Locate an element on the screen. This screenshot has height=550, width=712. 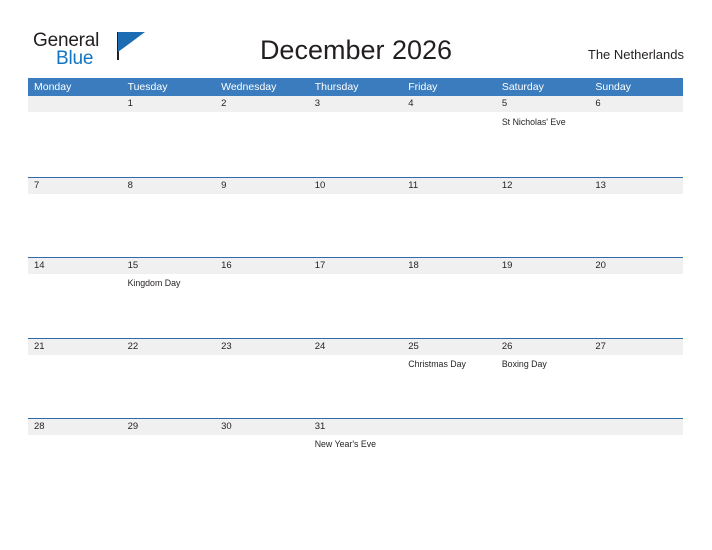
day-number-3: 3 is located at coordinates (356, 104).